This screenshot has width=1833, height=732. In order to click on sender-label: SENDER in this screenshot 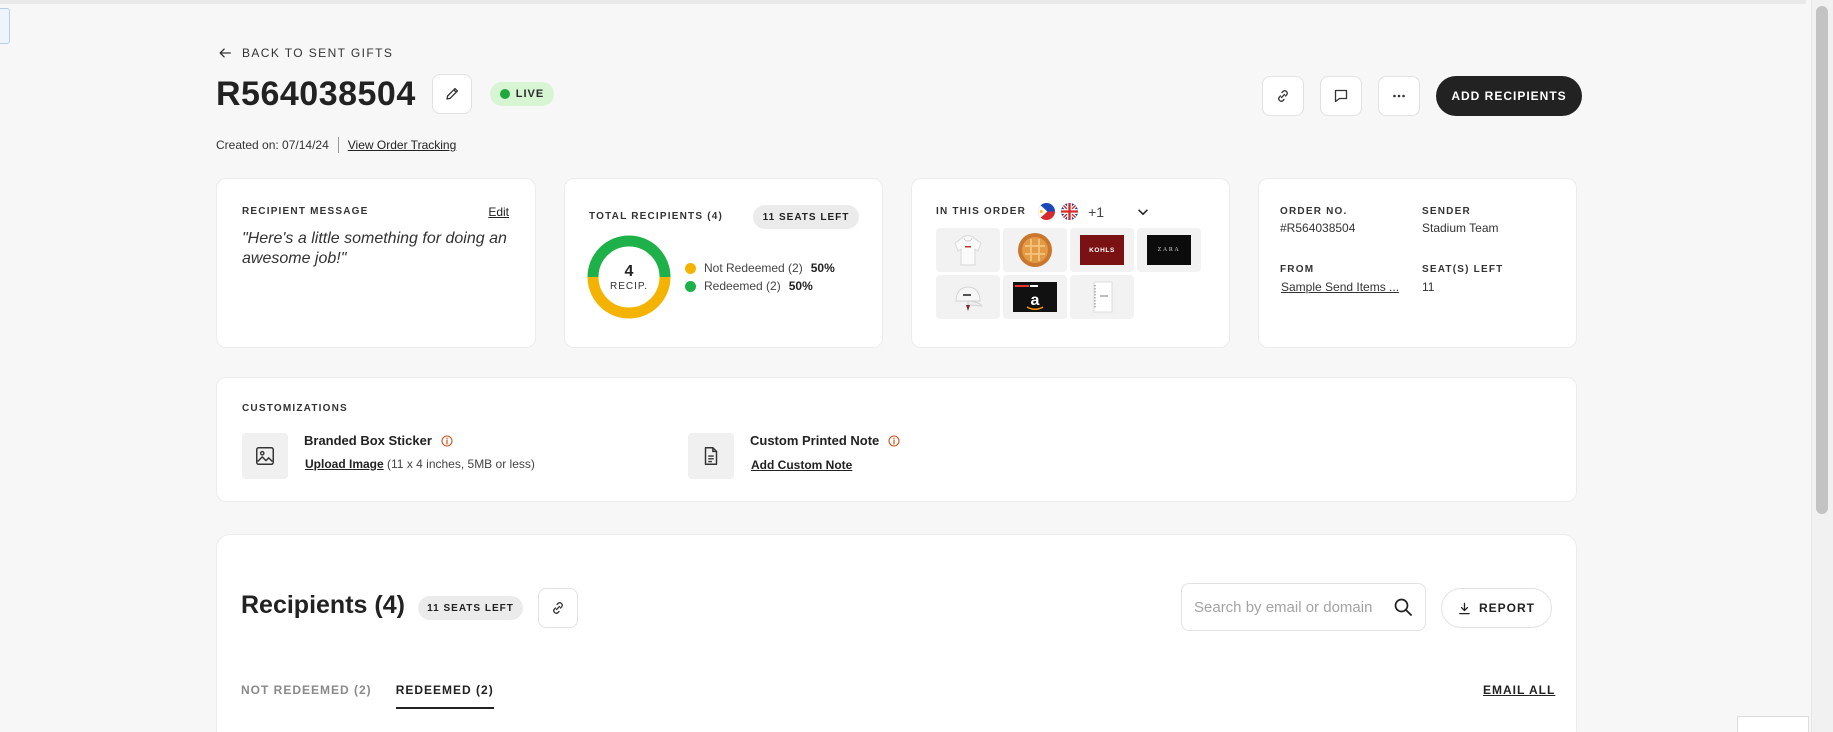, I will do `click(1446, 211)`.